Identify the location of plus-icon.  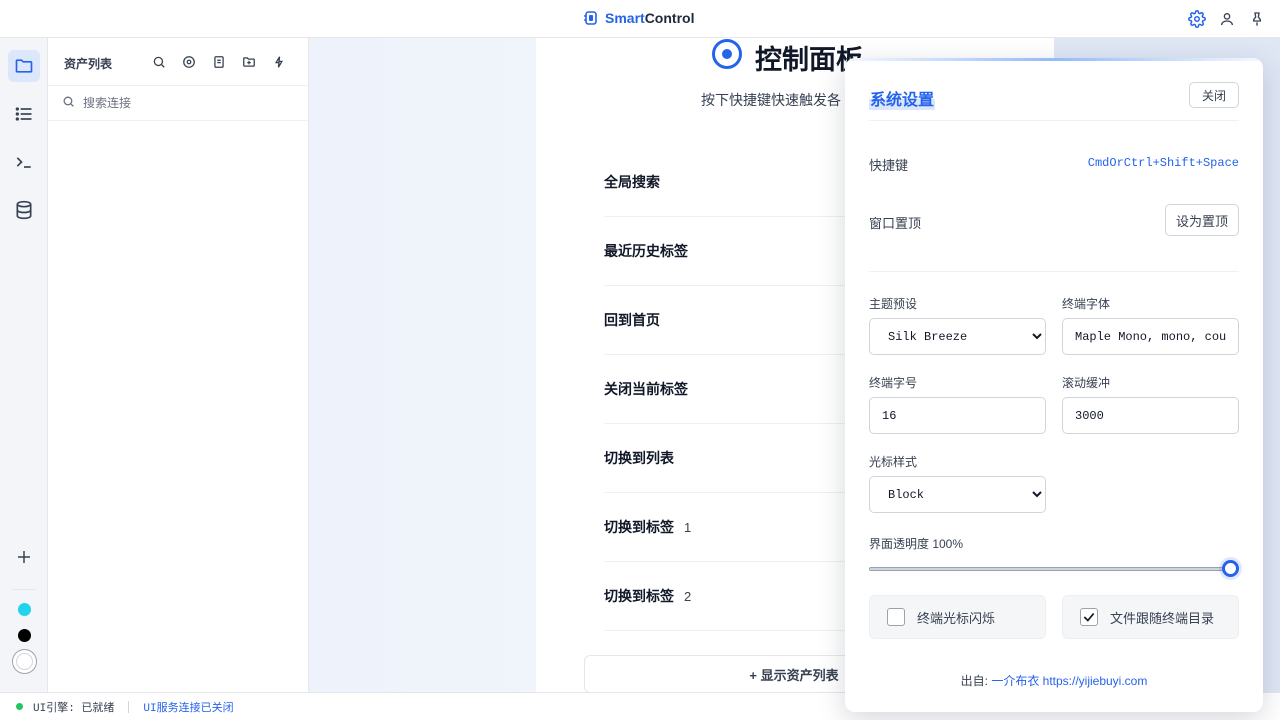
(24, 557).